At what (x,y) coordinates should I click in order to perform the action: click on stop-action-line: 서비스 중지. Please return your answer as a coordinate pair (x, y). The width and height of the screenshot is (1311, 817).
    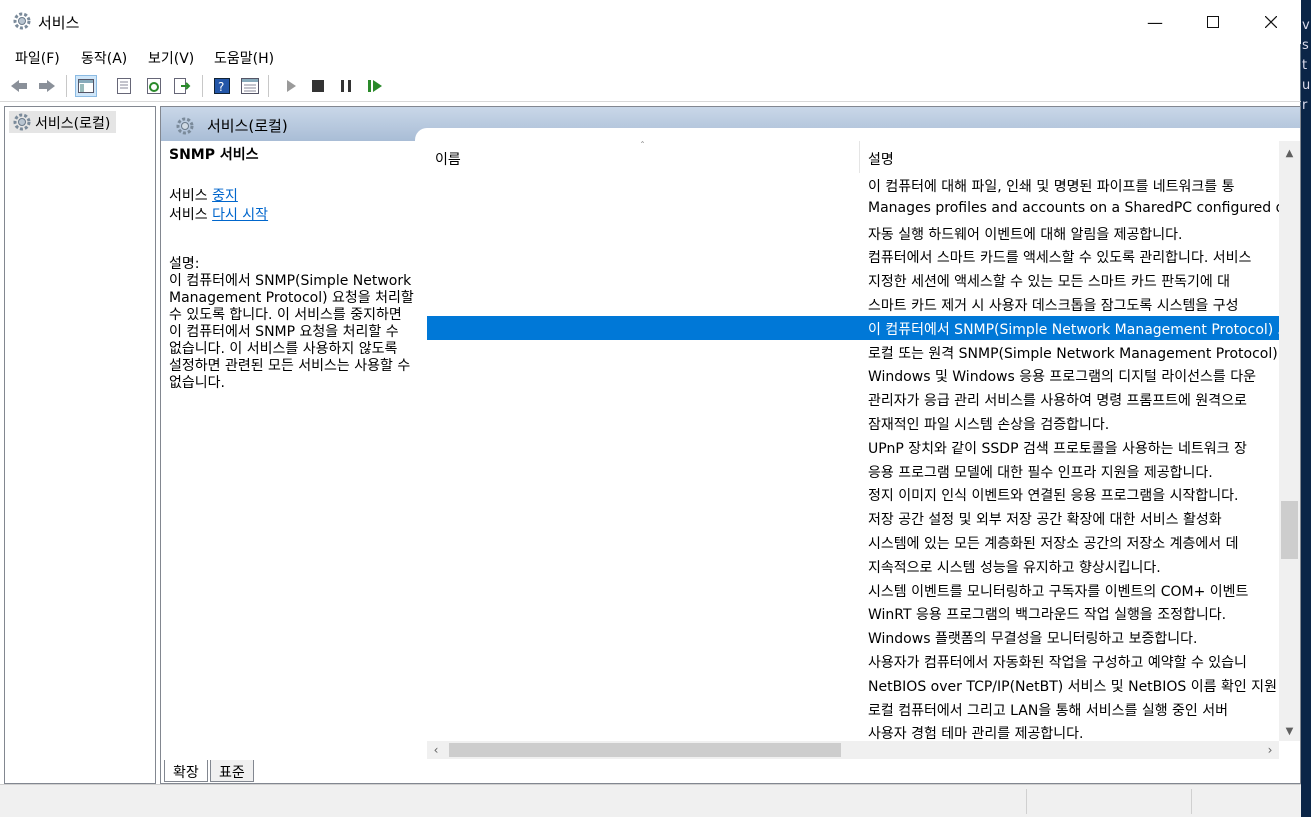
    Looking at the image, I should click on (294, 197).